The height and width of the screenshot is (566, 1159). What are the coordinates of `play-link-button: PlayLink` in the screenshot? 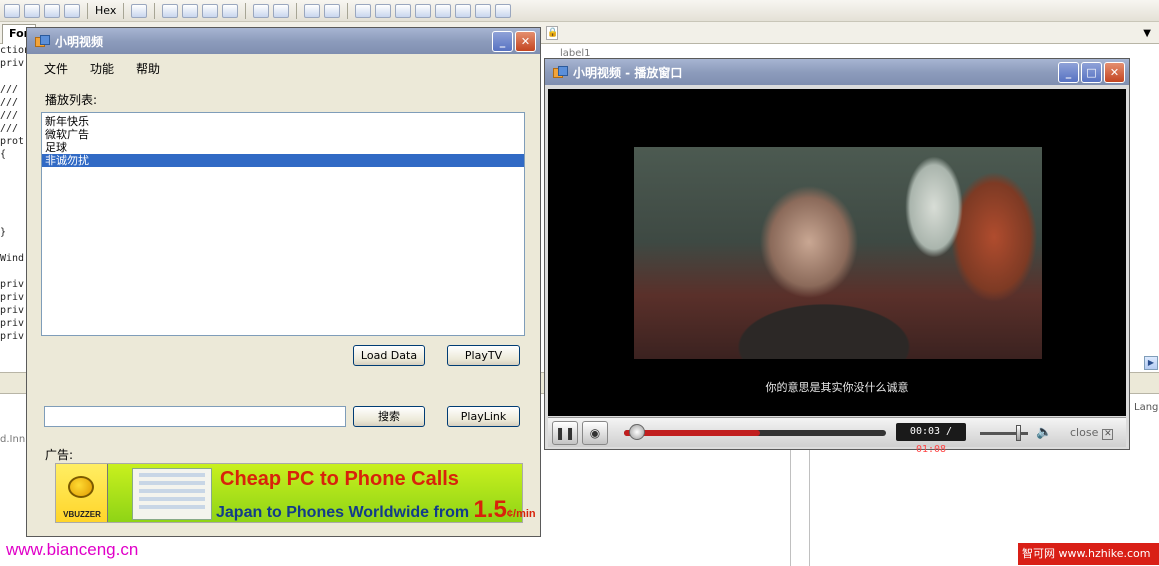 It's located at (483, 416).